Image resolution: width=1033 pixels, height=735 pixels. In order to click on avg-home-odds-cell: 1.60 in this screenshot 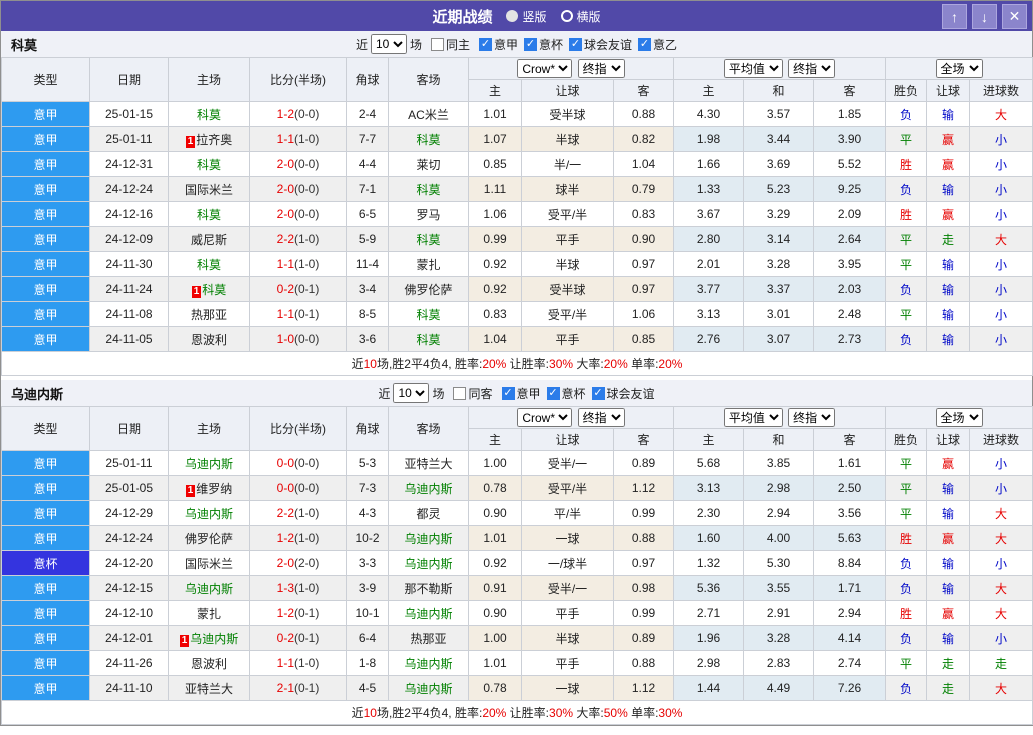, I will do `click(708, 538)`.